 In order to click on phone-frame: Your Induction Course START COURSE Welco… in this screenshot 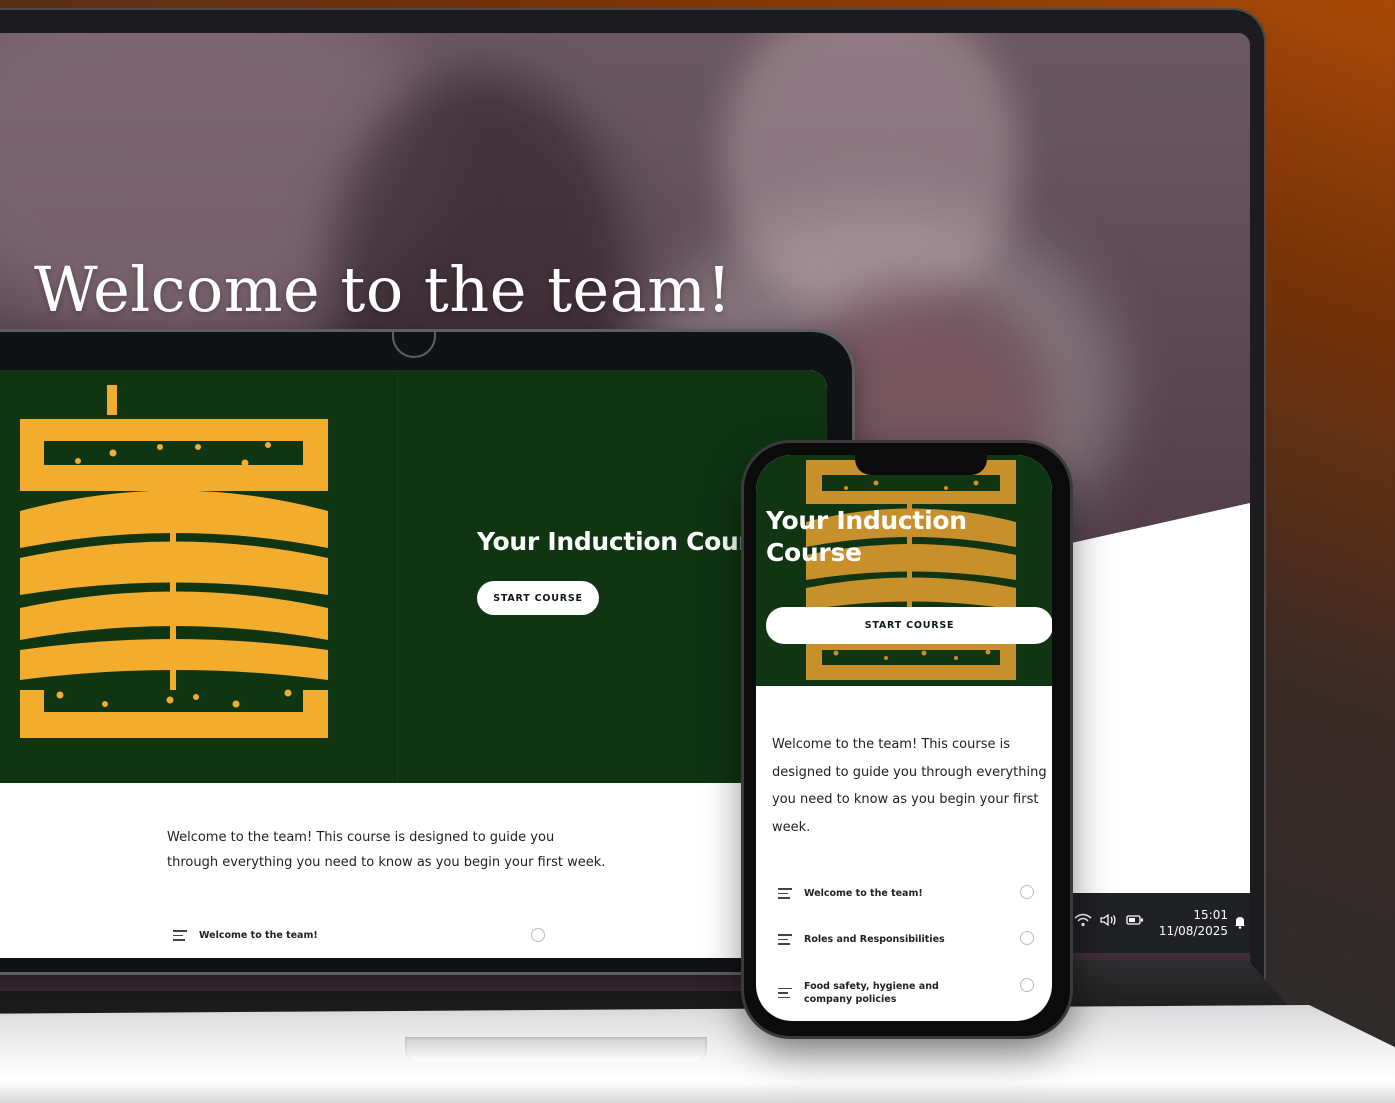, I will do `click(907, 739)`.